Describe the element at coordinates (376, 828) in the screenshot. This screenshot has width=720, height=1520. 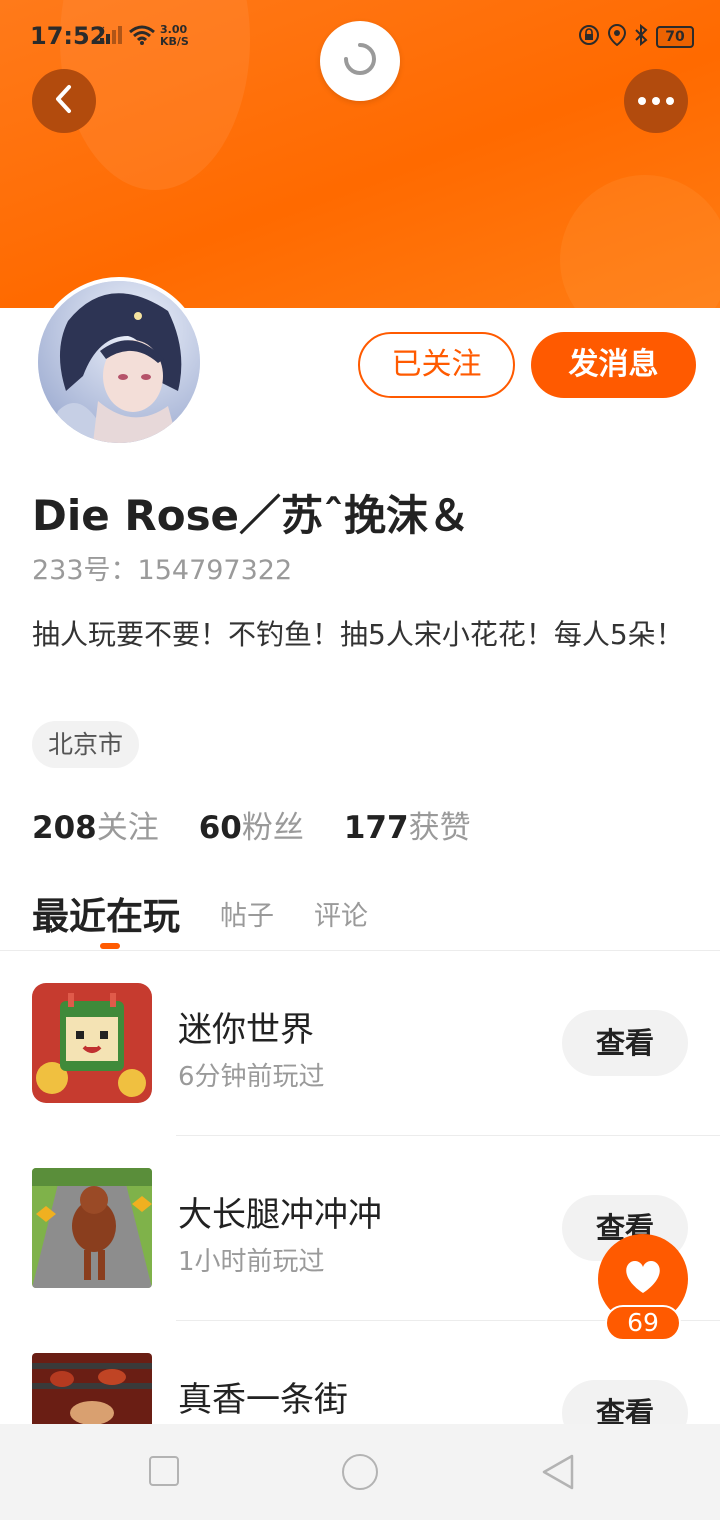
I see `stat-number: 177` at that location.